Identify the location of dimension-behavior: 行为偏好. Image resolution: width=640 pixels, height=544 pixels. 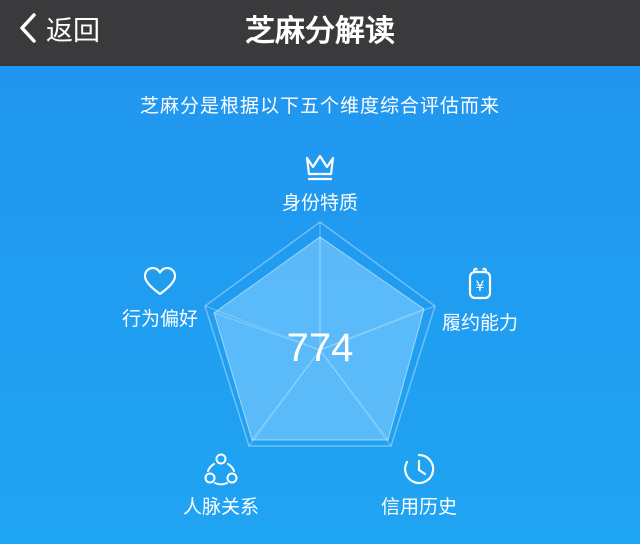
(160, 298).